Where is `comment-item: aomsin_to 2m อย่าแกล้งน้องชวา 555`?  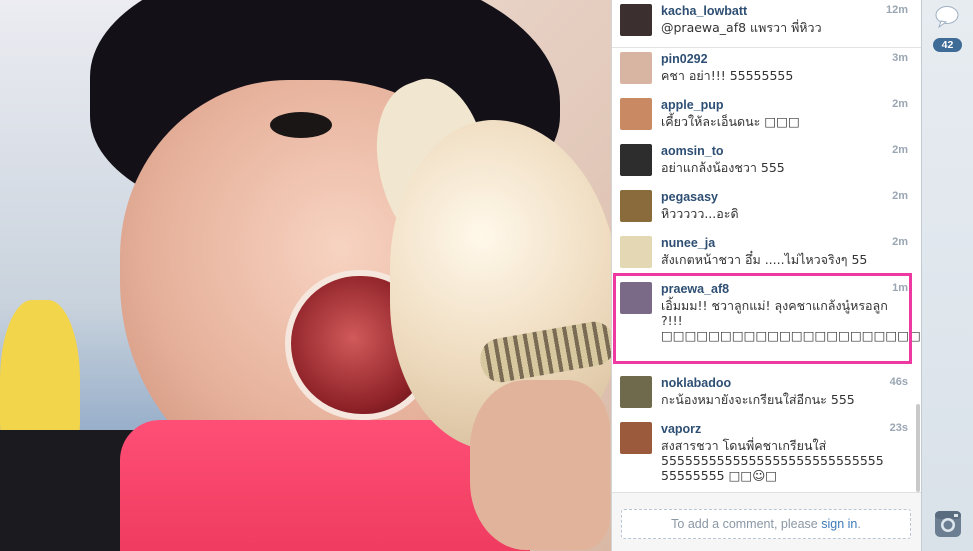 comment-item: aomsin_to 2m อย่าแกล้งน้องชวา 555 is located at coordinates (767, 164).